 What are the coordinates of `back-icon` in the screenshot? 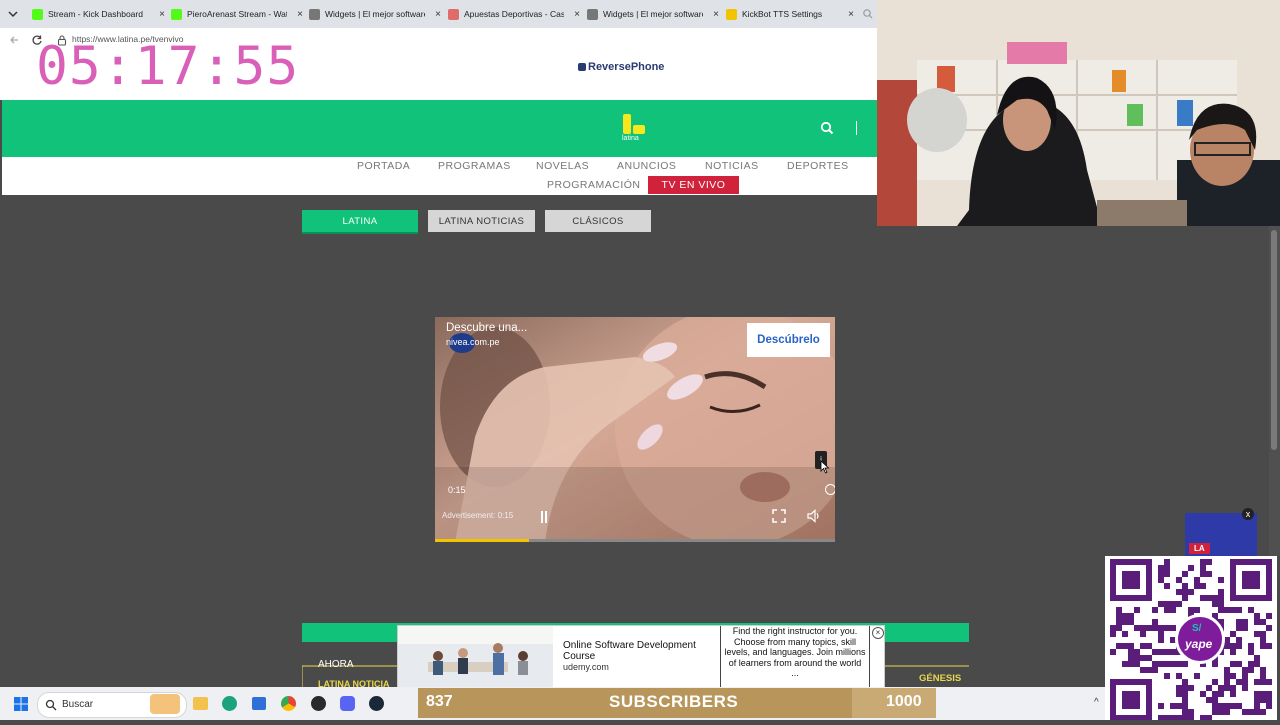 It's located at (14, 39).